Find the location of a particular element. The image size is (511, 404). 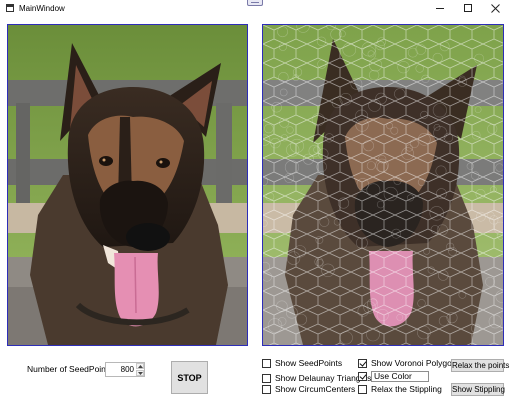

chevron-down-icon is located at coordinates (140, 373).